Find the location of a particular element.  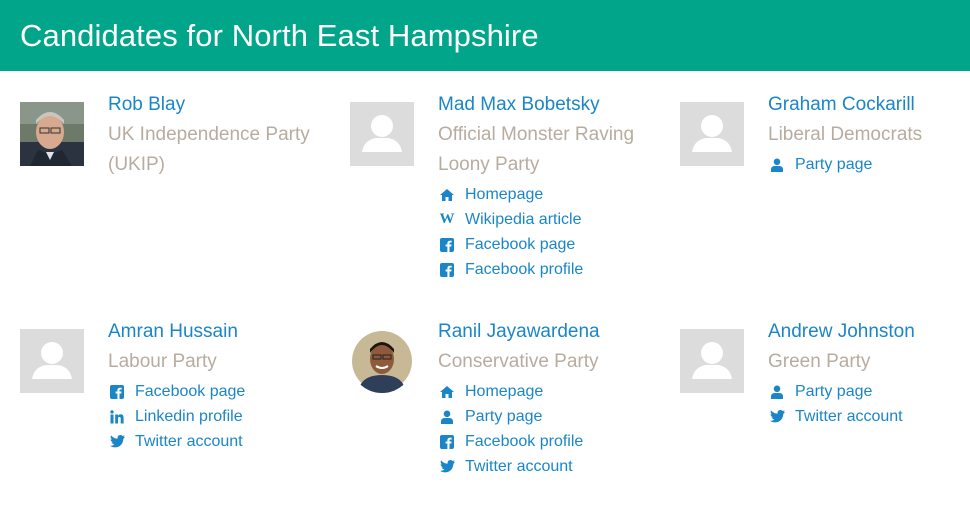

candidate-name: Andrew Johnston is located at coordinates (869, 332).